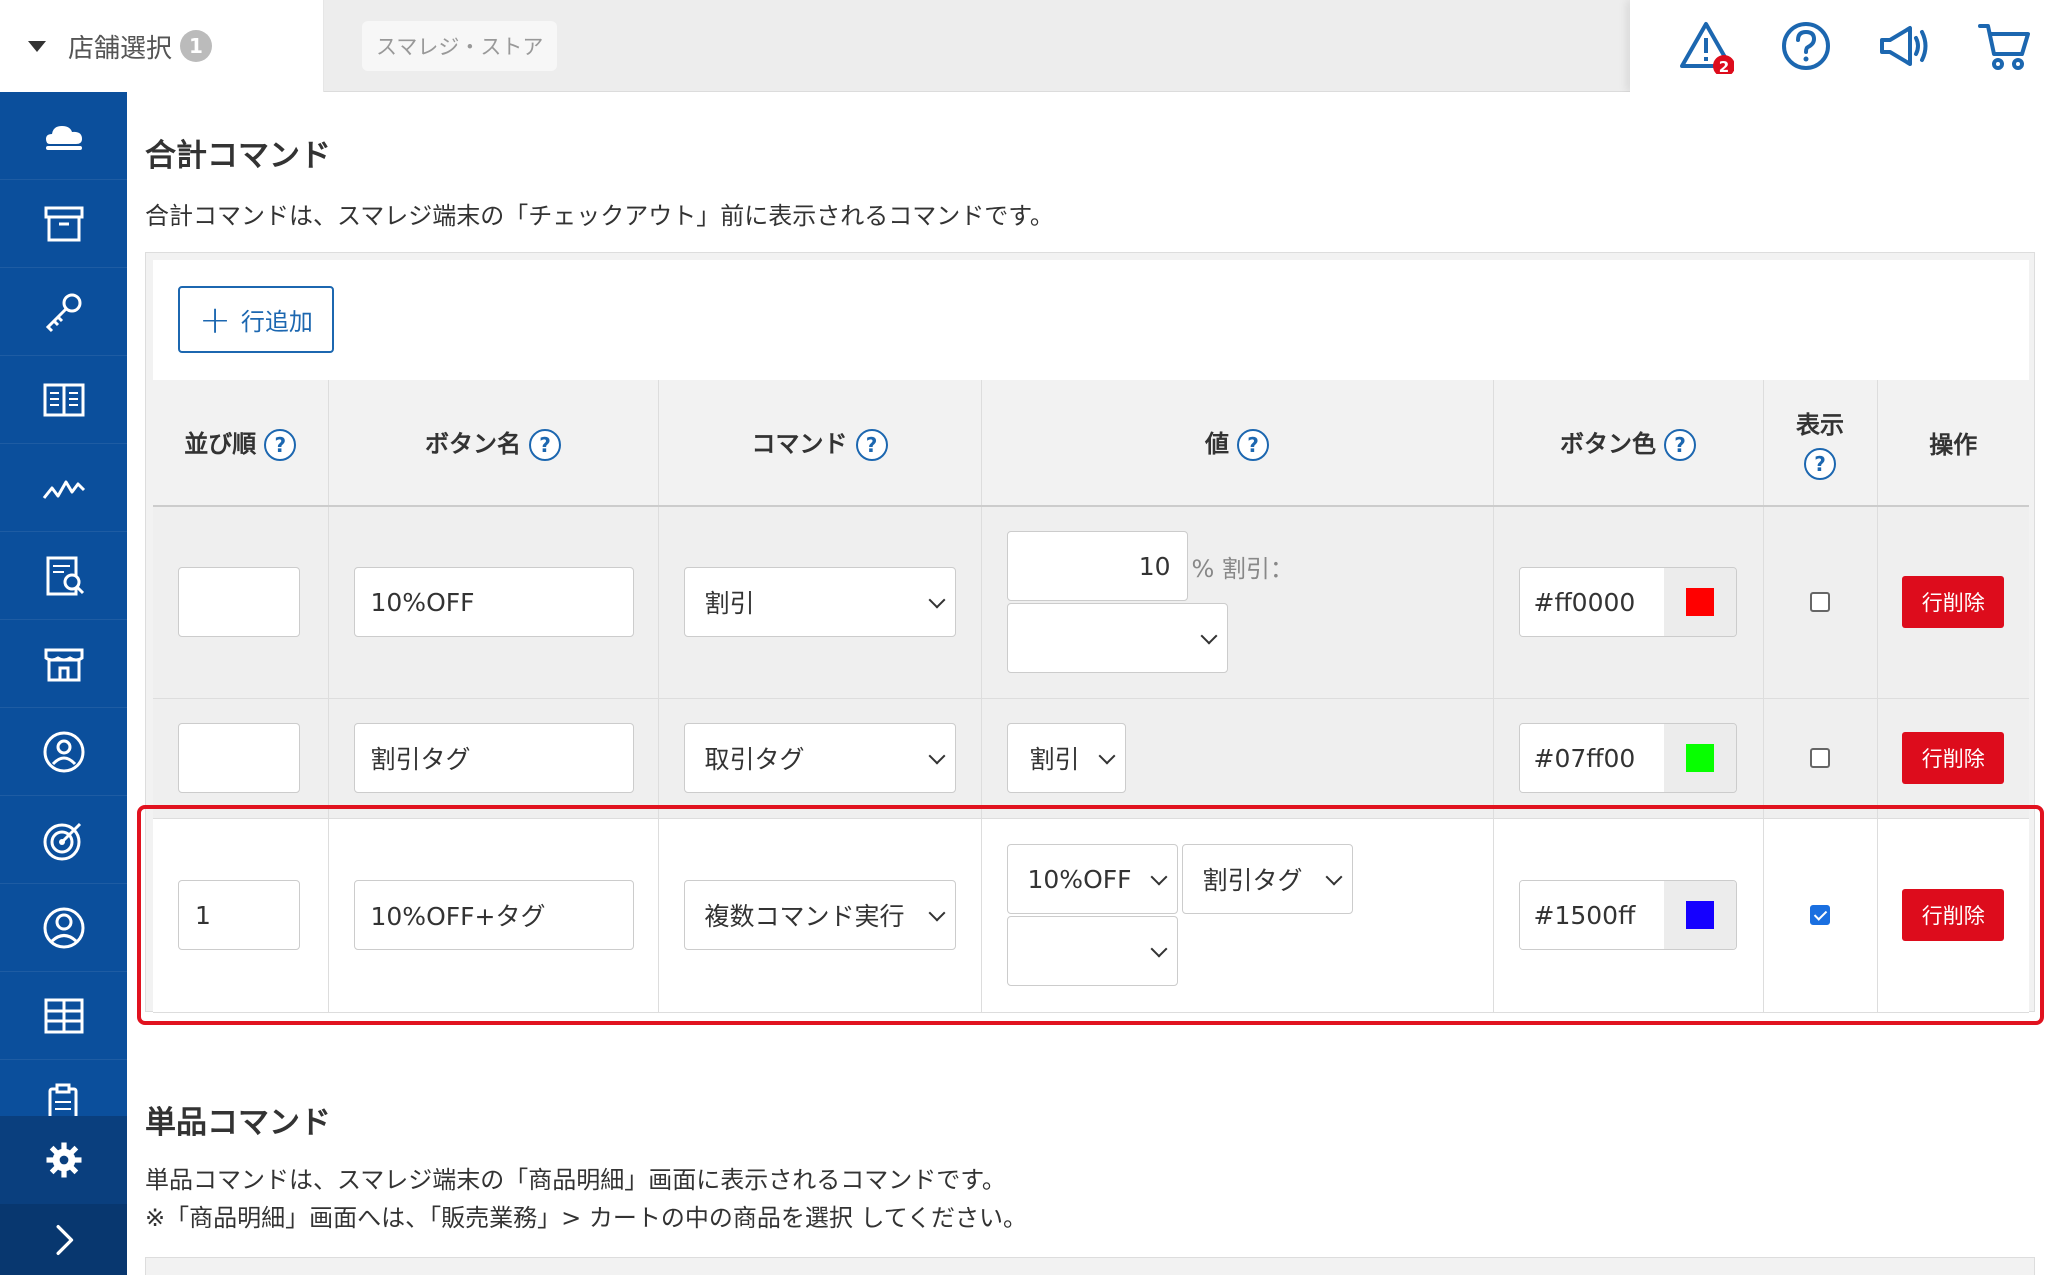  I want to click on help-icon, so click(1806, 46).